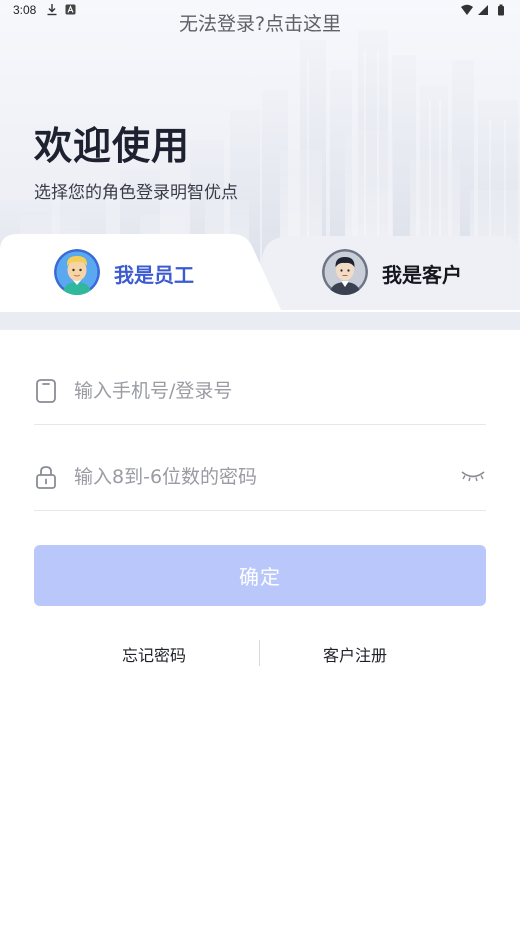 The width and height of the screenshot is (520, 926). I want to click on client-avatar, so click(345, 272).